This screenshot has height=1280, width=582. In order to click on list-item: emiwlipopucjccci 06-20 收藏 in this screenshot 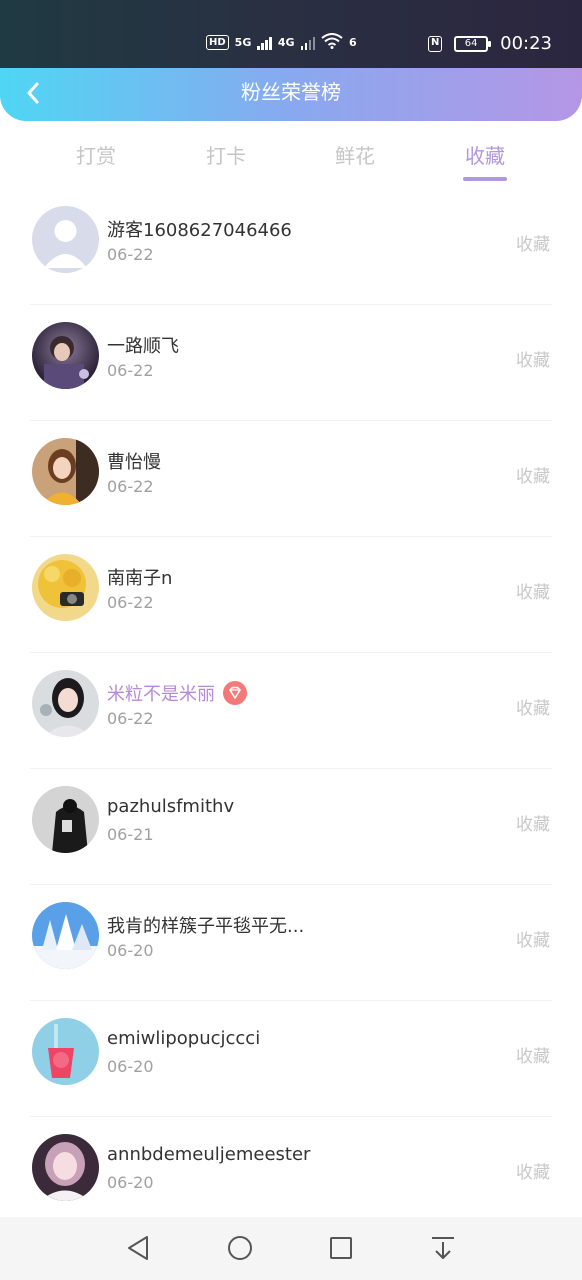, I will do `click(291, 1059)`.